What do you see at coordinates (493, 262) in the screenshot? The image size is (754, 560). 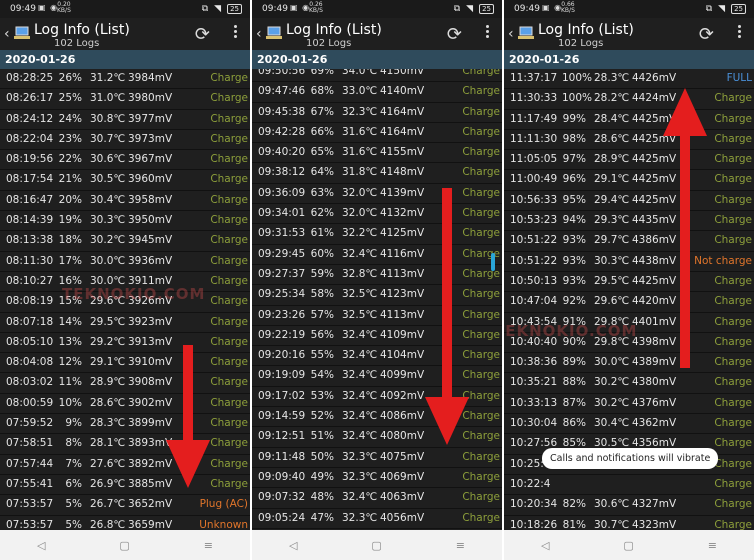 I see `scrollbar-thumb` at bounding box center [493, 262].